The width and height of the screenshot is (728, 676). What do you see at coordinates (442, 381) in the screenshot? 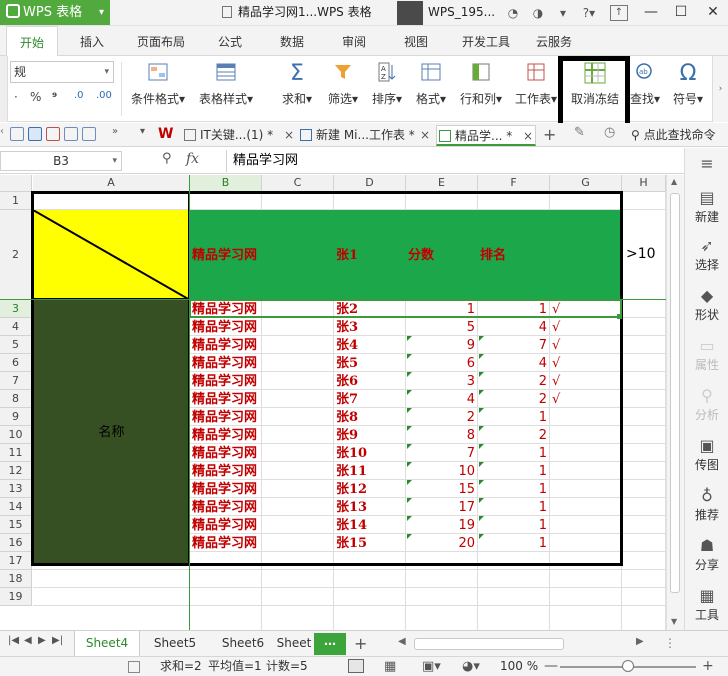
I see `cell-e: 3` at bounding box center [442, 381].